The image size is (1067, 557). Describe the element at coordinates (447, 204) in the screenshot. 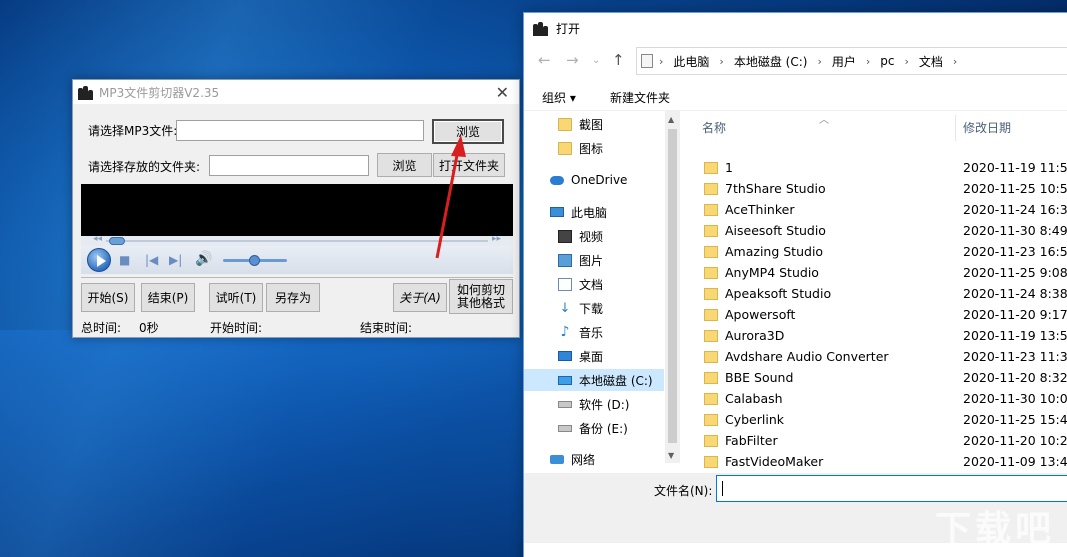

I see `arrow-shaft` at that location.